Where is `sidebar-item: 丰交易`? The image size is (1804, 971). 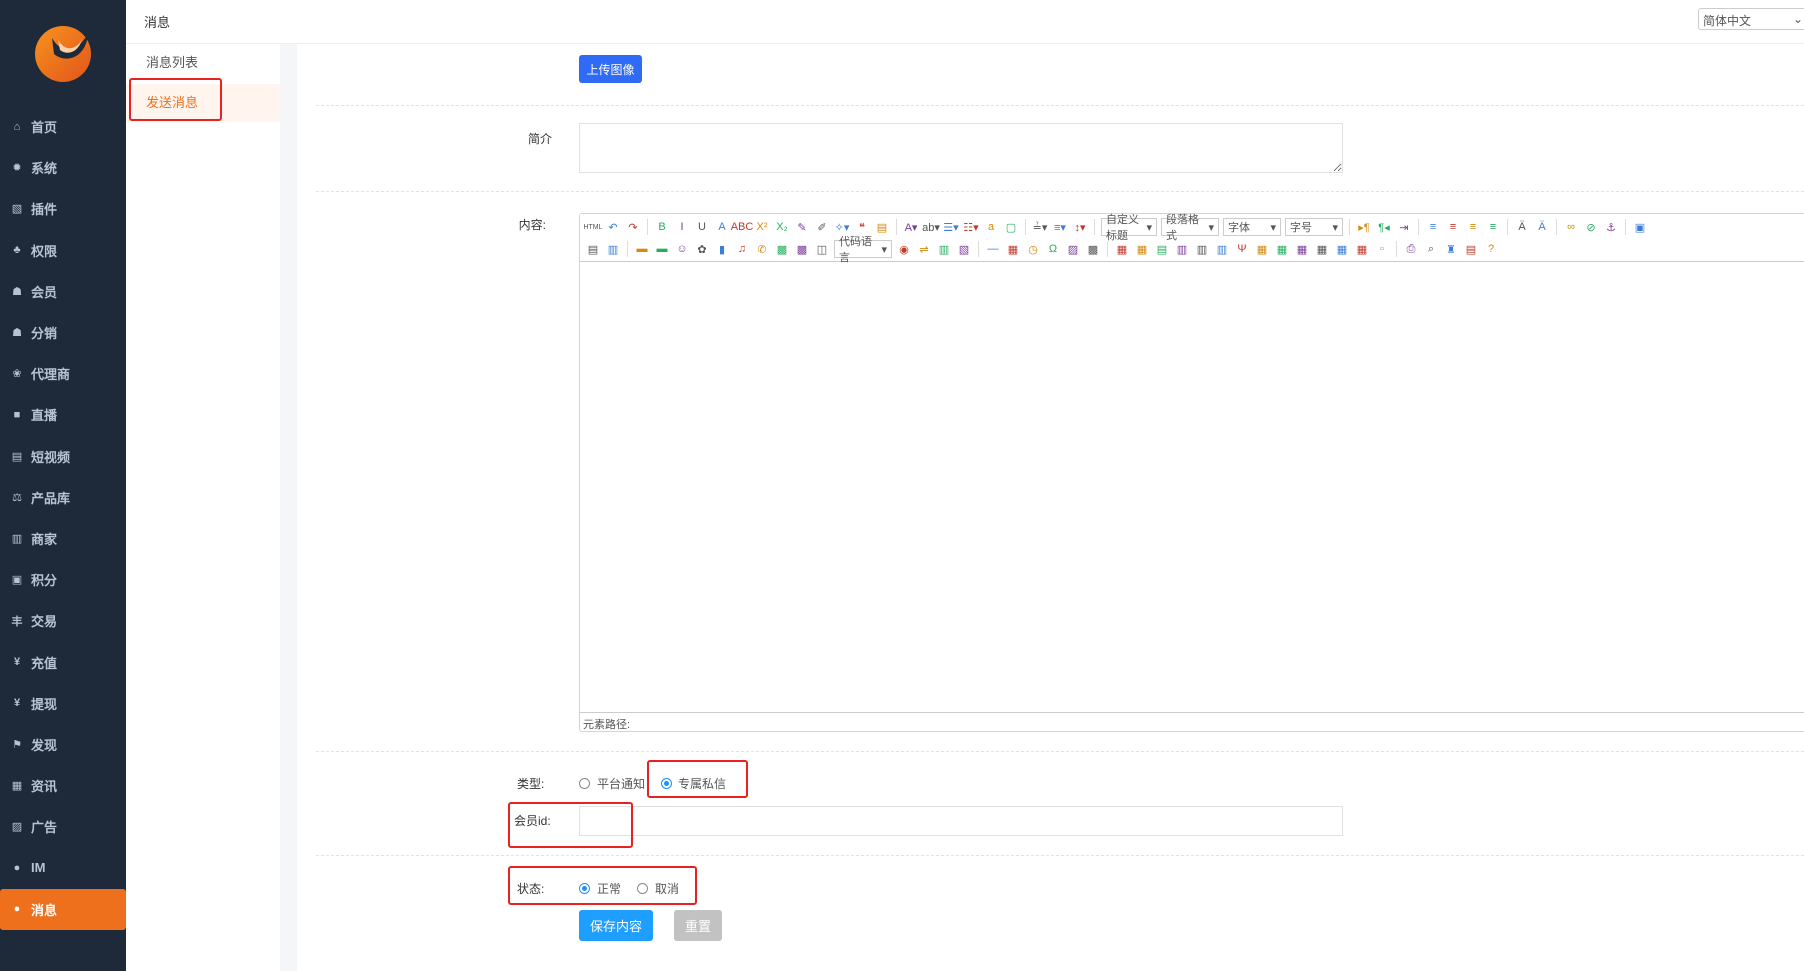 sidebar-item: 丰交易 is located at coordinates (63, 620).